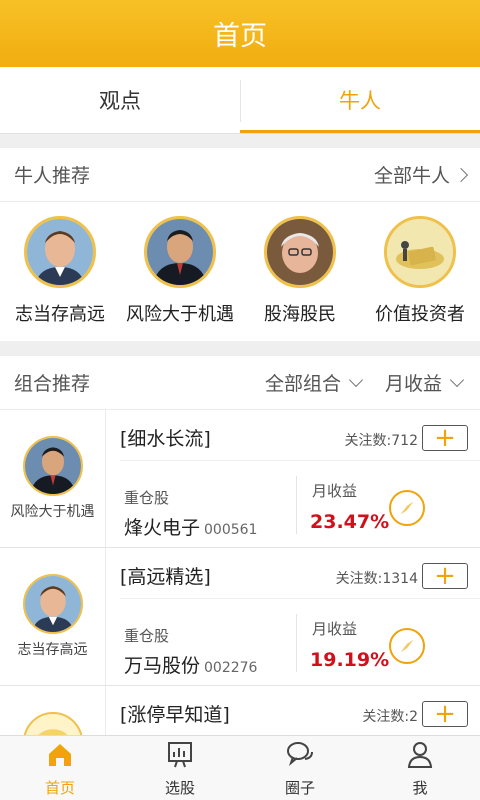 The image size is (480, 800). Describe the element at coordinates (231, 668) in the screenshot. I see `stock-code: 002276` at that location.